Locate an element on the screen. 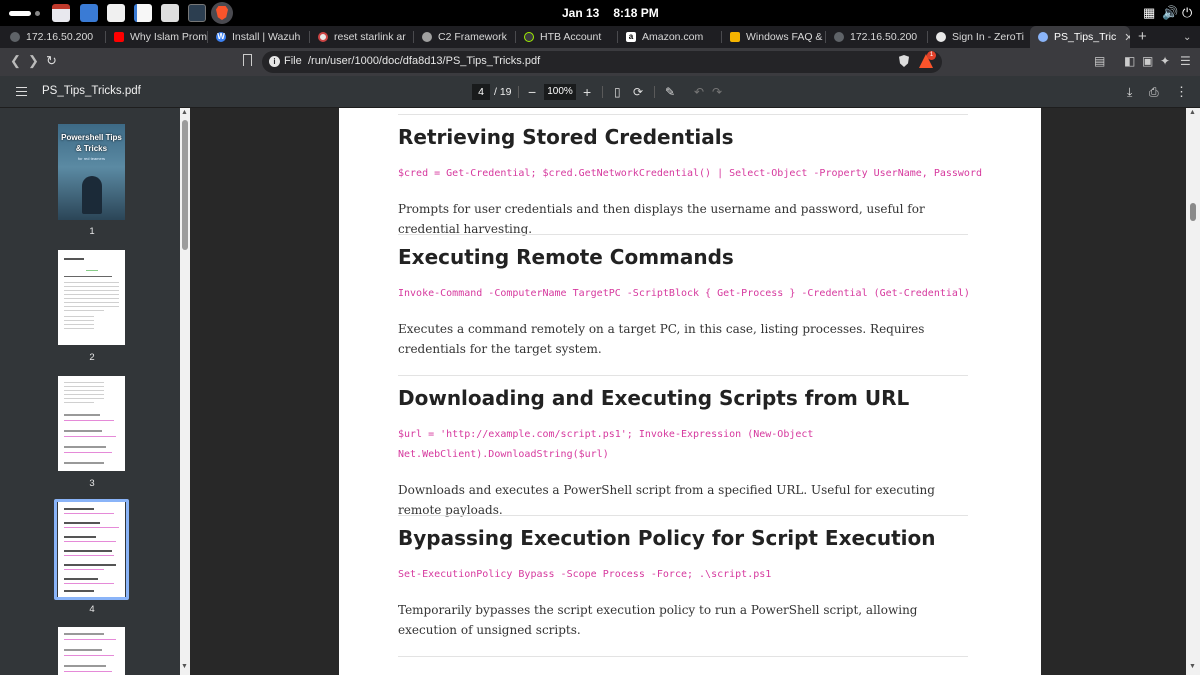  youtube-icon is located at coordinates (119, 37).